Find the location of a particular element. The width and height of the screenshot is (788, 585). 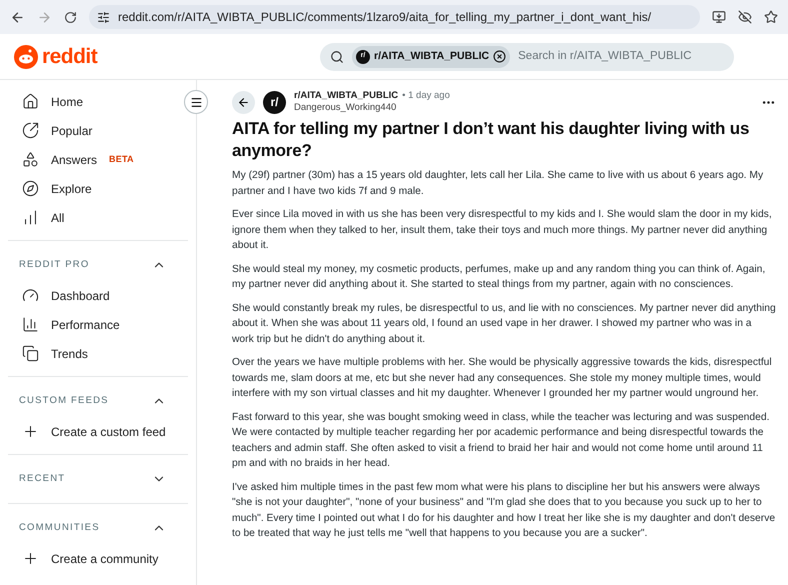

stacked-squares-icon is located at coordinates (30, 353).